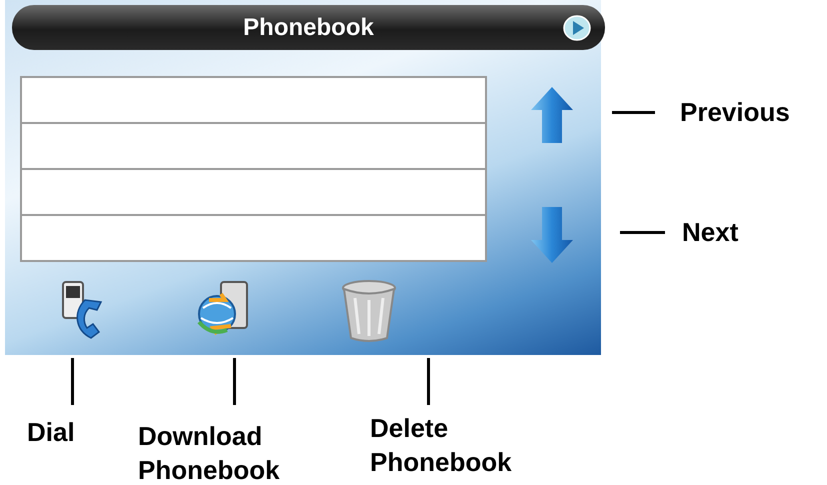  Describe the element at coordinates (552, 115) in the screenshot. I see `up-arrow-icon` at that location.